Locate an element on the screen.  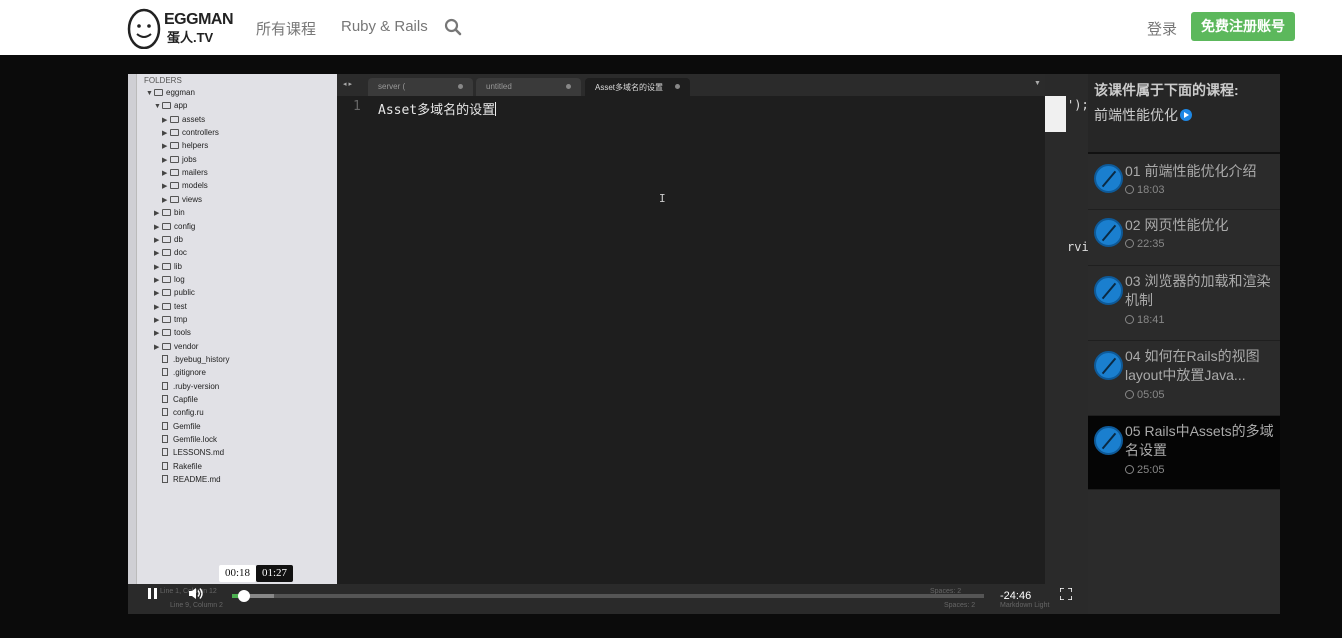
second-window-panel is located at coordinates (1055, 114).